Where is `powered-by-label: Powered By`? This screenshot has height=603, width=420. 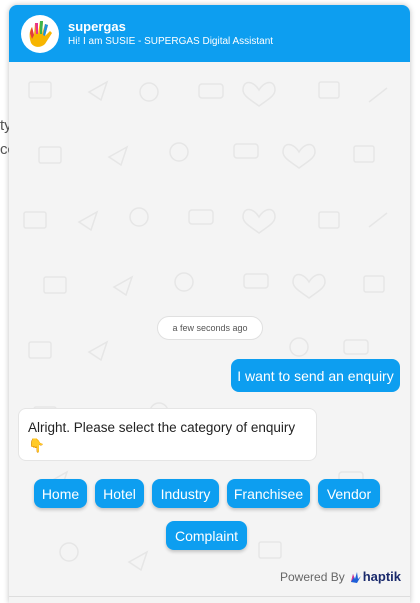 powered-by-label: Powered By is located at coordinates (312, 576).